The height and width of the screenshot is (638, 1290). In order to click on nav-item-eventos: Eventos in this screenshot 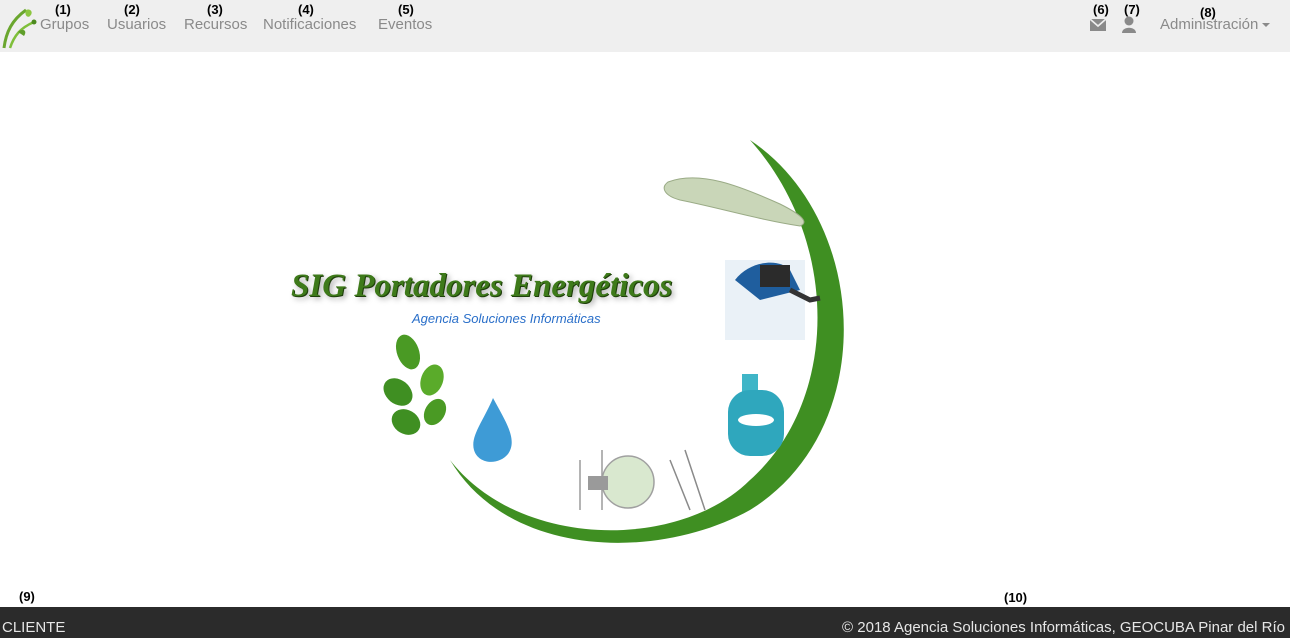, I will do `click(405, 24)`.